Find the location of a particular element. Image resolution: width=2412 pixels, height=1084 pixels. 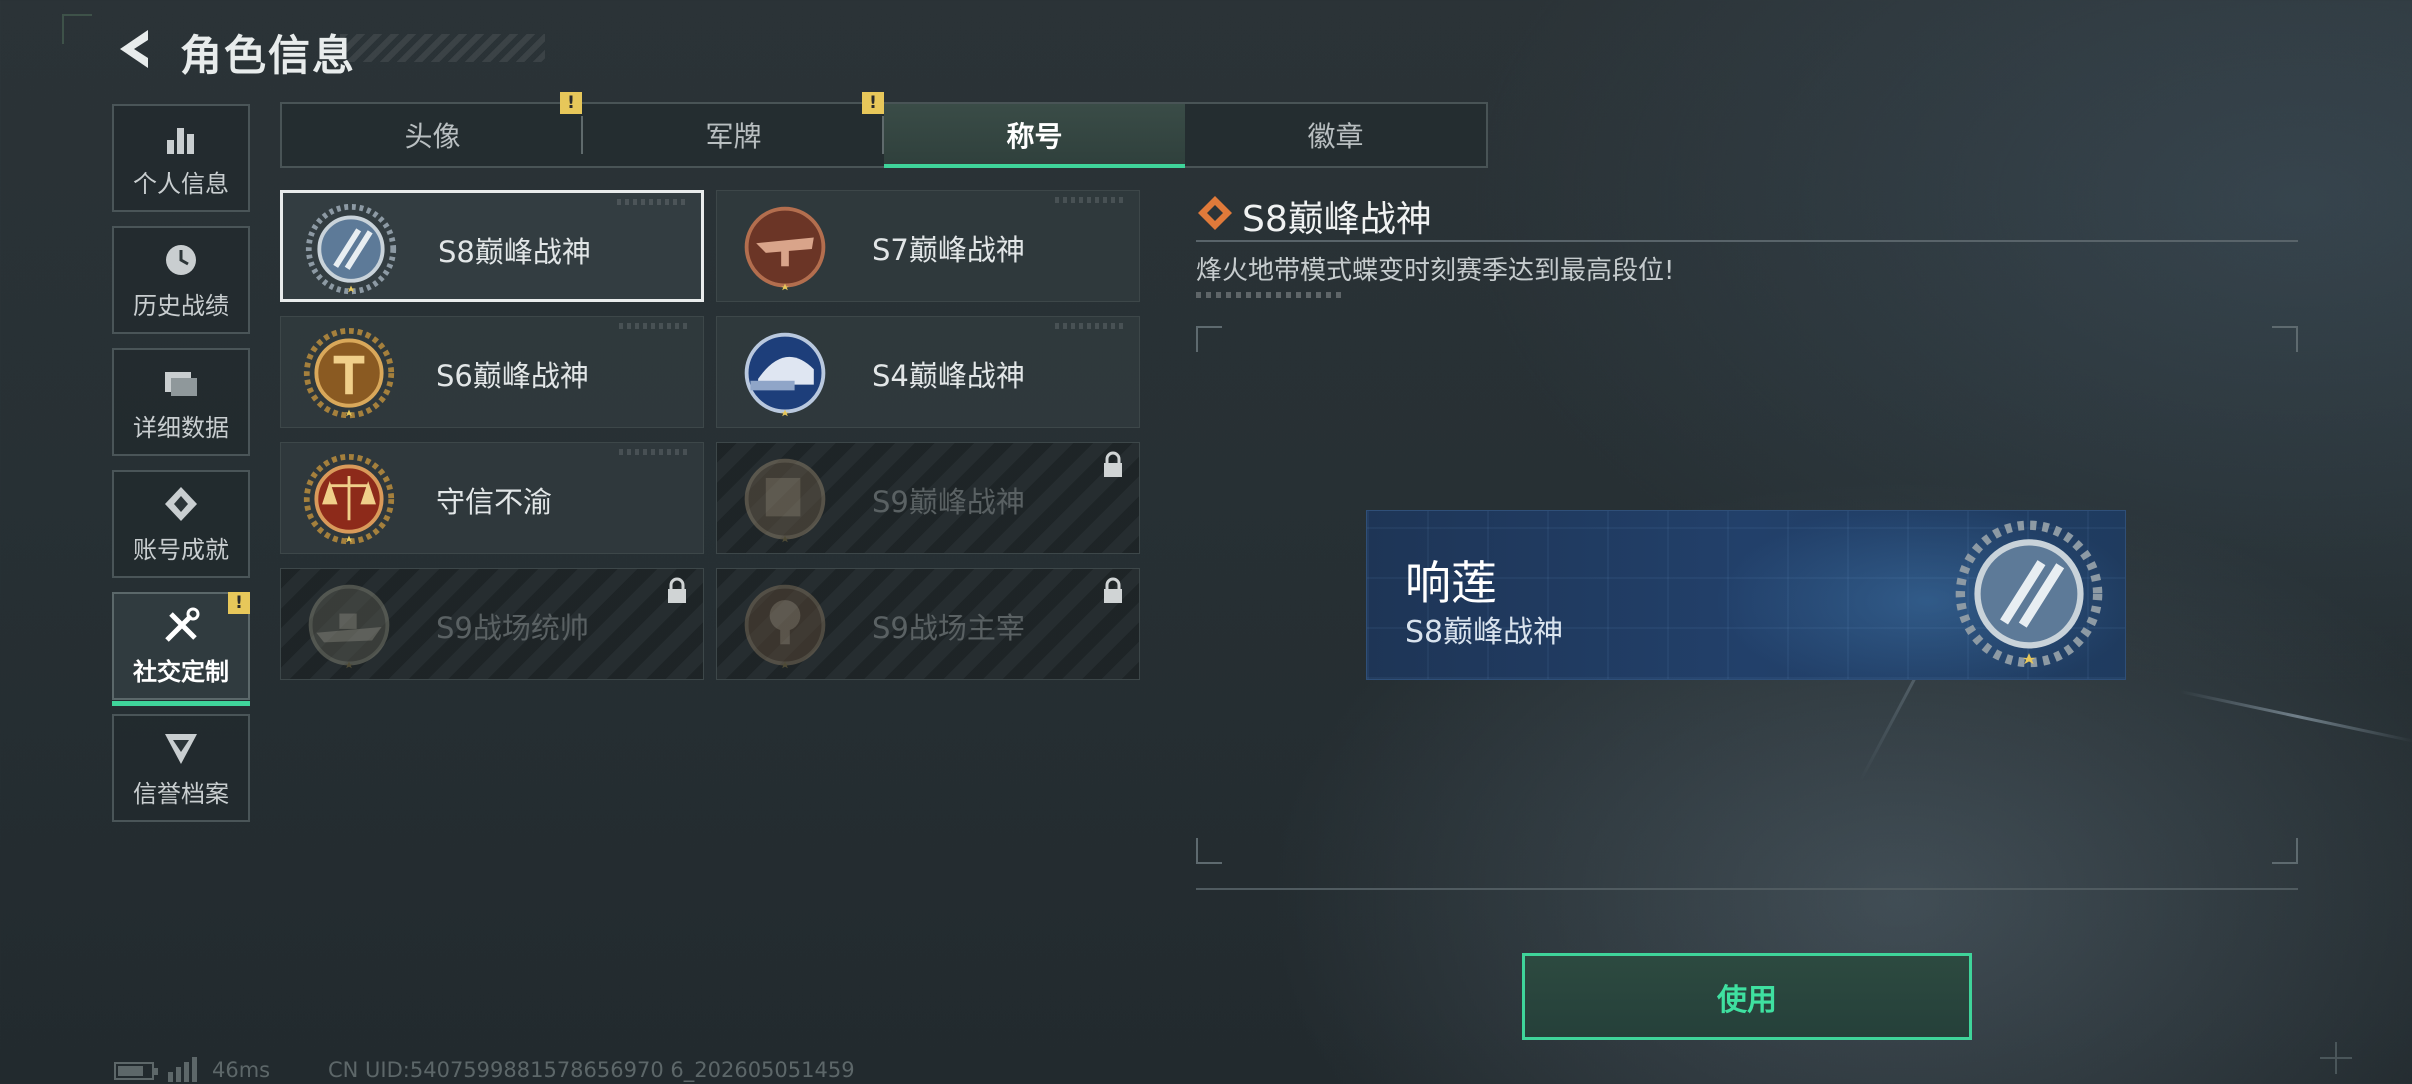

tab-label: 徽章 is located at coordinates (1335, 136).